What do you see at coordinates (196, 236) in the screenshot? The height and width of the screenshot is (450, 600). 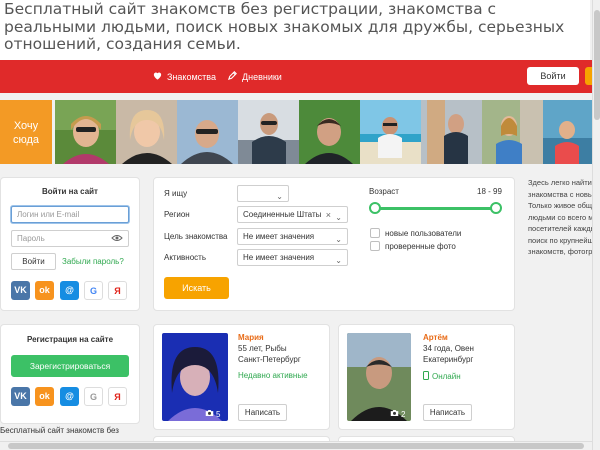 I see `goal-label: Цель знакомства` at bounding box center [196, 236].